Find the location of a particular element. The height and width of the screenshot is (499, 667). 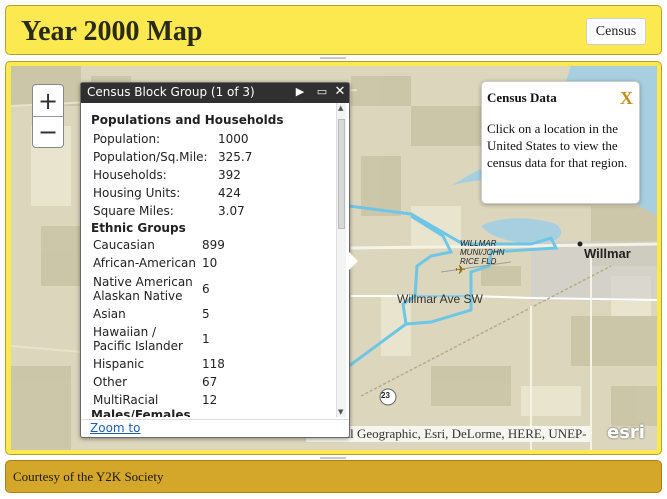

row-label: Alaskan Native is located at coordinates (138, 296).